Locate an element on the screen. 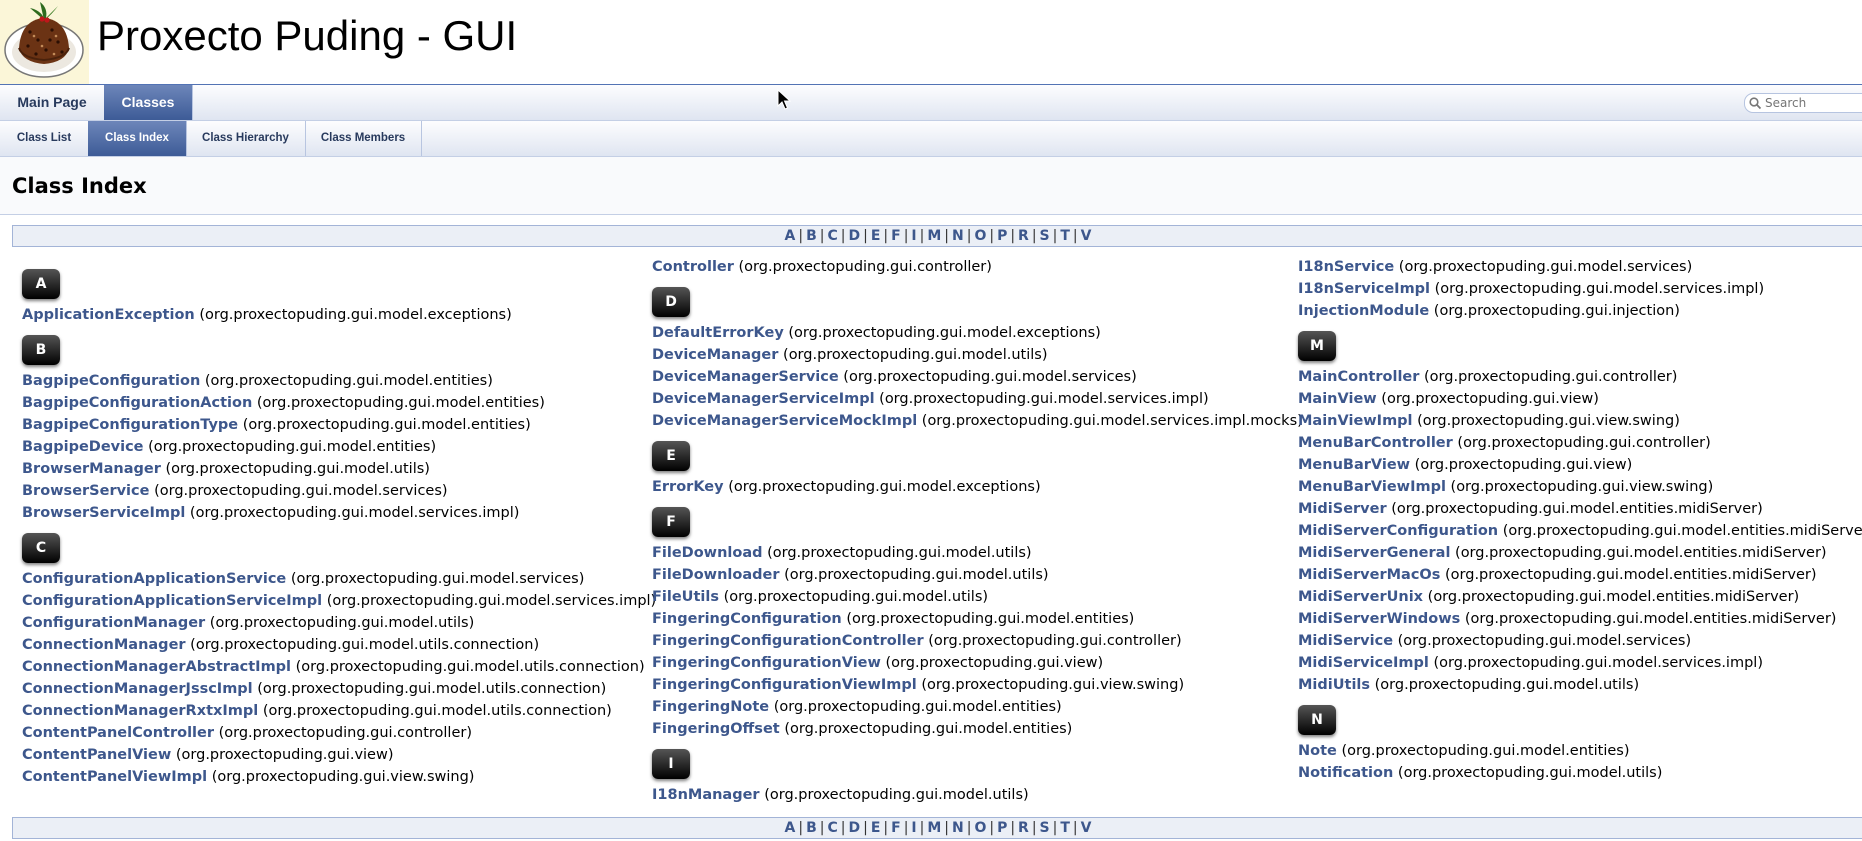  class-link: MidiService is located at coordinates (1345, 641).